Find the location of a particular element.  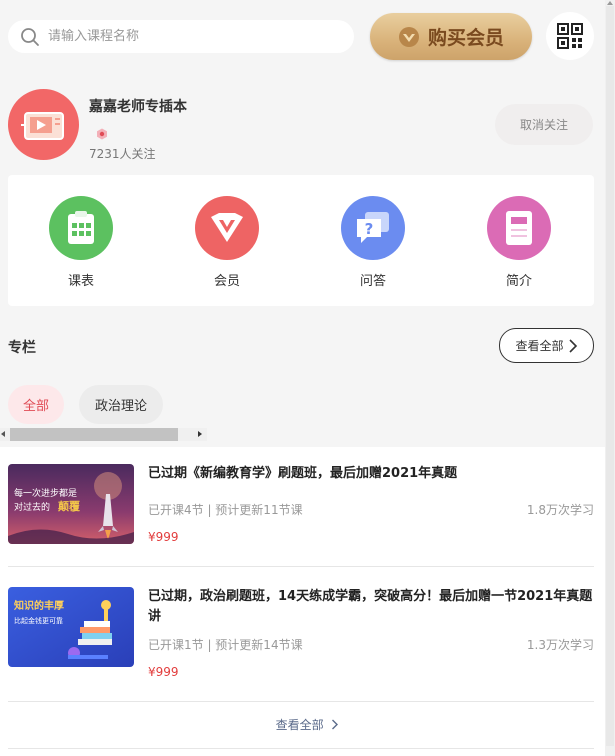

course-meta: 已开课1节 | 预计更新14节课 is located at coordinates (225, 645).